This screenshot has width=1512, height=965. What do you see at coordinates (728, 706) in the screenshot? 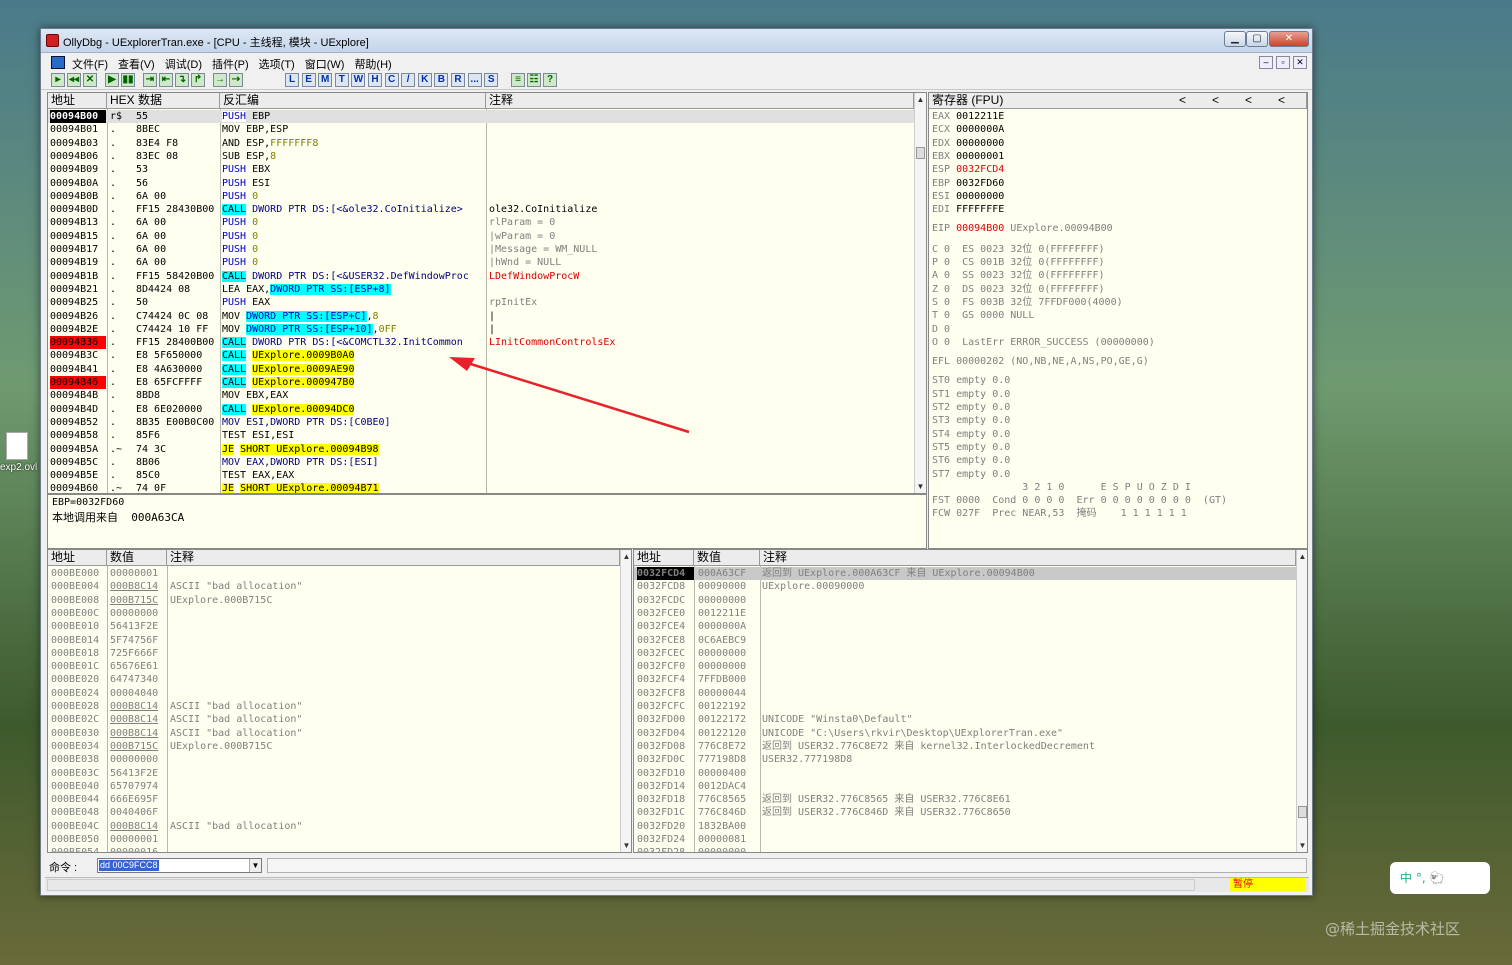
I see `stack-value: 00122192` at bounding box center [728, 706].